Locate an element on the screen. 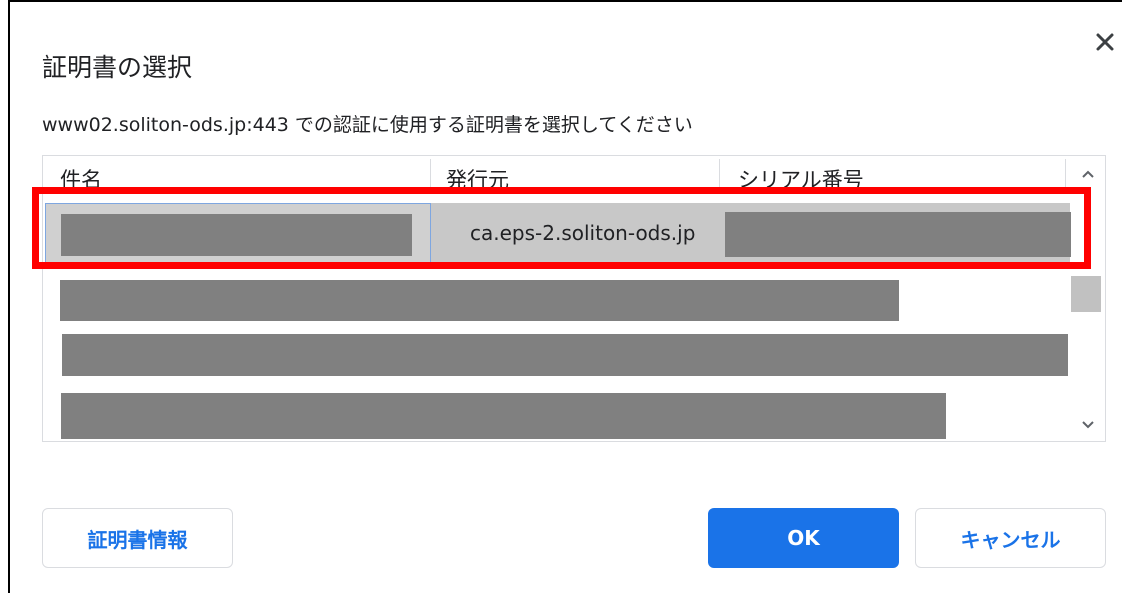 The image size is (1122, 593). table-cell-issuer: ca.eps-2.soliton-ods.jp is located at coordinates (583, 233).